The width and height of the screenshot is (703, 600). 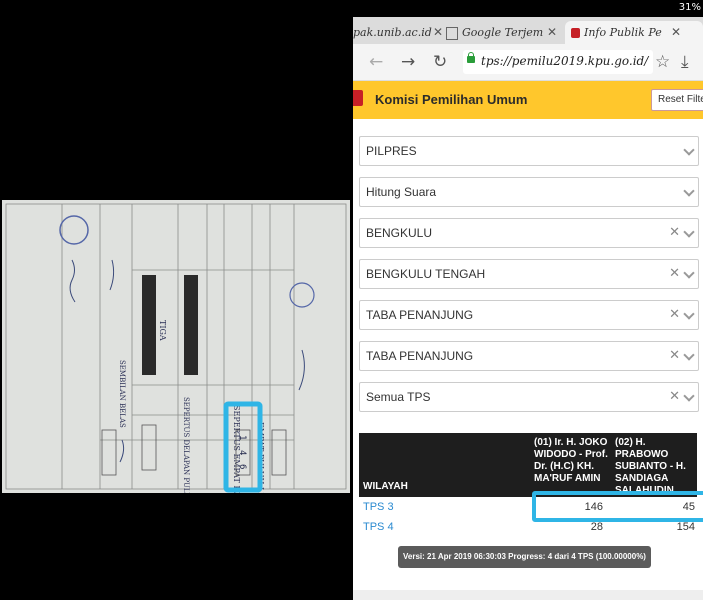 What do you see at coordinates (471, 57) in the screenshot?
I see `lock-icon` at bounding box center [471, 57].